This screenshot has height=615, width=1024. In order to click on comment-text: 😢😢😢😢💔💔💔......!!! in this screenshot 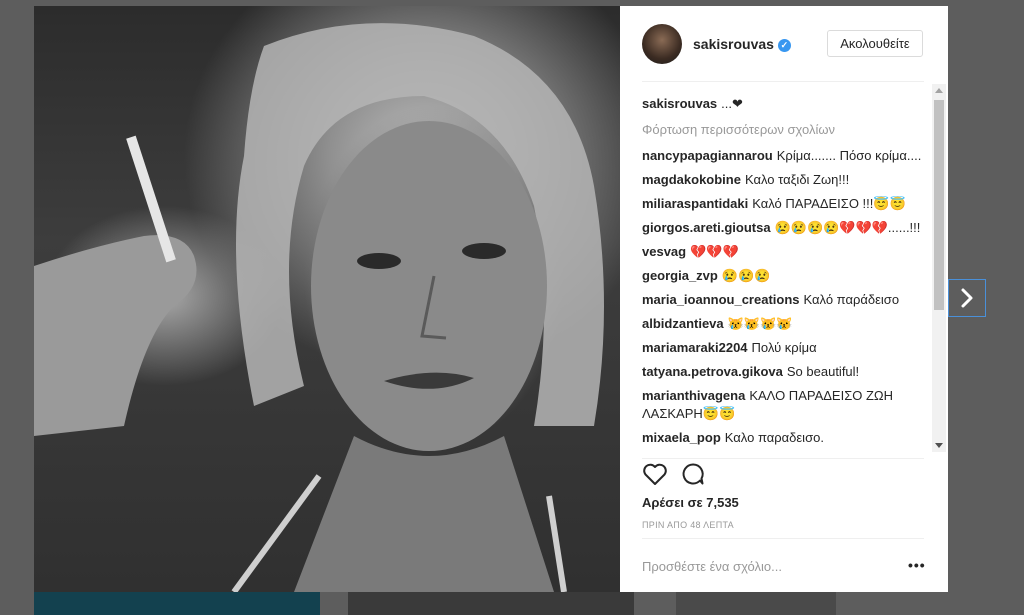, I will do `click(847, 227)`.